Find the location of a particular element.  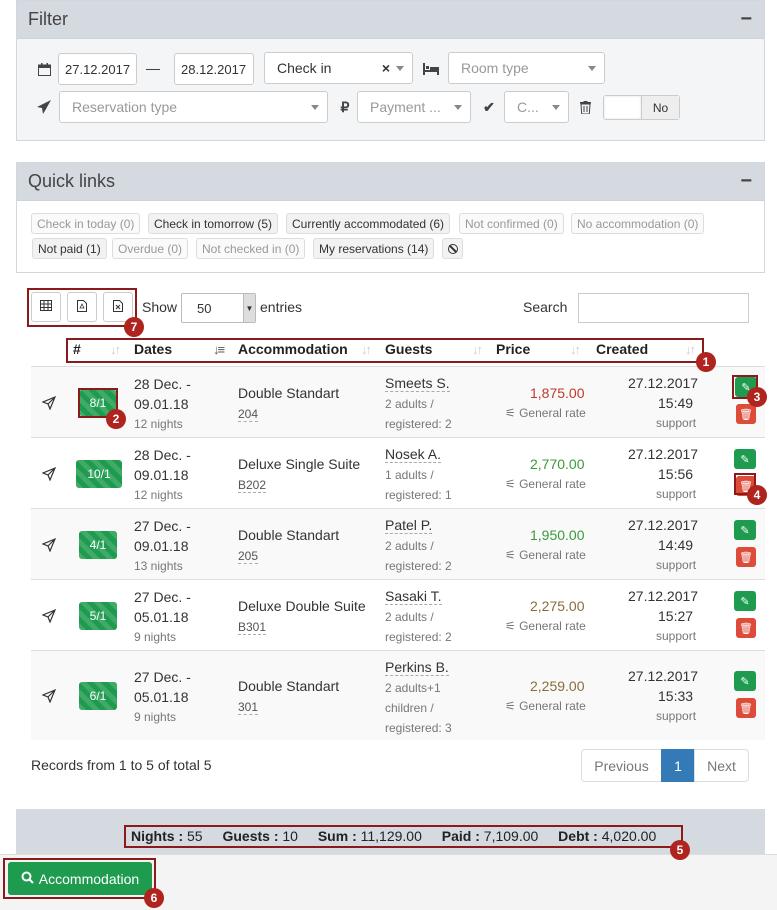

column-header-guests: Guests is located at coordinates (408, 349).